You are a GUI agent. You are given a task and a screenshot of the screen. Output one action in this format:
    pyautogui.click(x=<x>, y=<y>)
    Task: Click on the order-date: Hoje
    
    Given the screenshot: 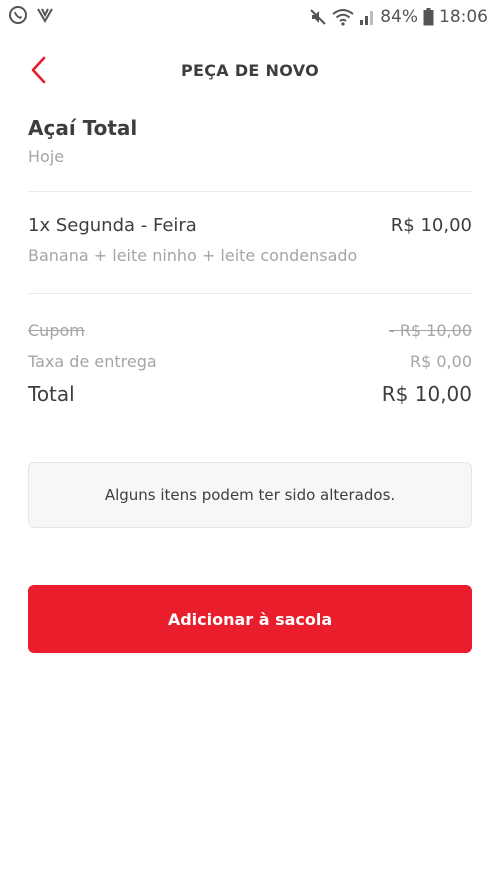 What is the action you would take?
    pyautogui.click(x=46, y=156)
    